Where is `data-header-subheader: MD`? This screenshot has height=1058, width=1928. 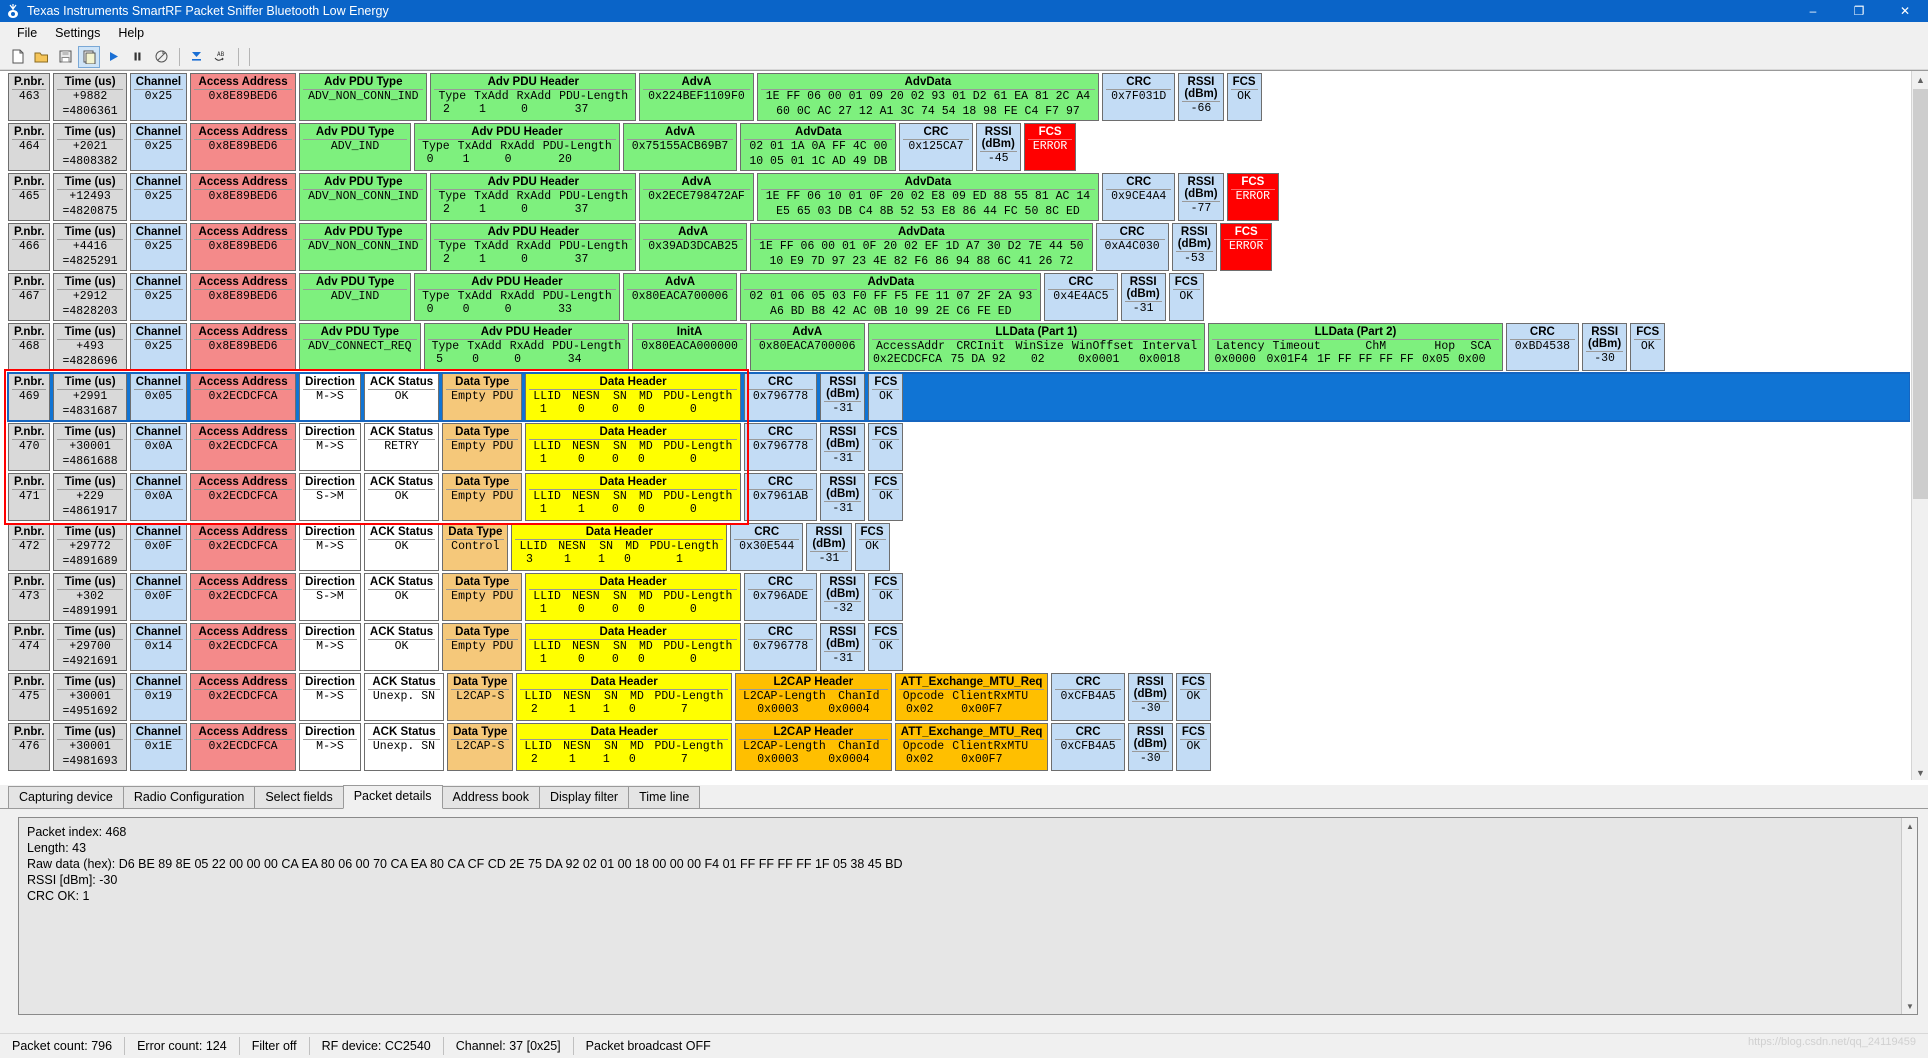
data-header-subheader: MD is located at coordinates (646, 646).